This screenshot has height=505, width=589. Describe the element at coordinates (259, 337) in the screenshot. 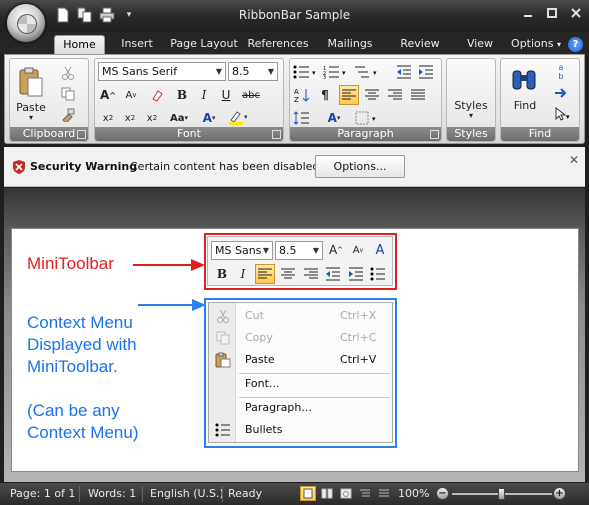

I see `menu-item-label: Copy` at that location.